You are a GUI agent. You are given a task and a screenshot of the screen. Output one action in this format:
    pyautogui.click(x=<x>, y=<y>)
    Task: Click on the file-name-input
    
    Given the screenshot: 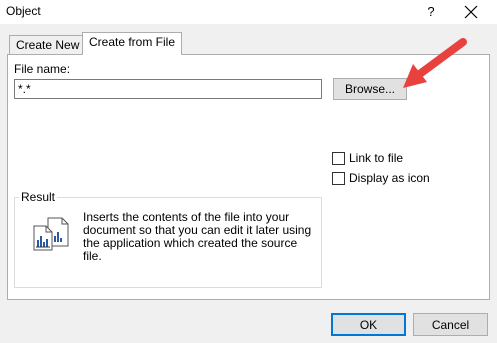 What is the action you would take?
    pyautogui.click(x=168, y=89)
    